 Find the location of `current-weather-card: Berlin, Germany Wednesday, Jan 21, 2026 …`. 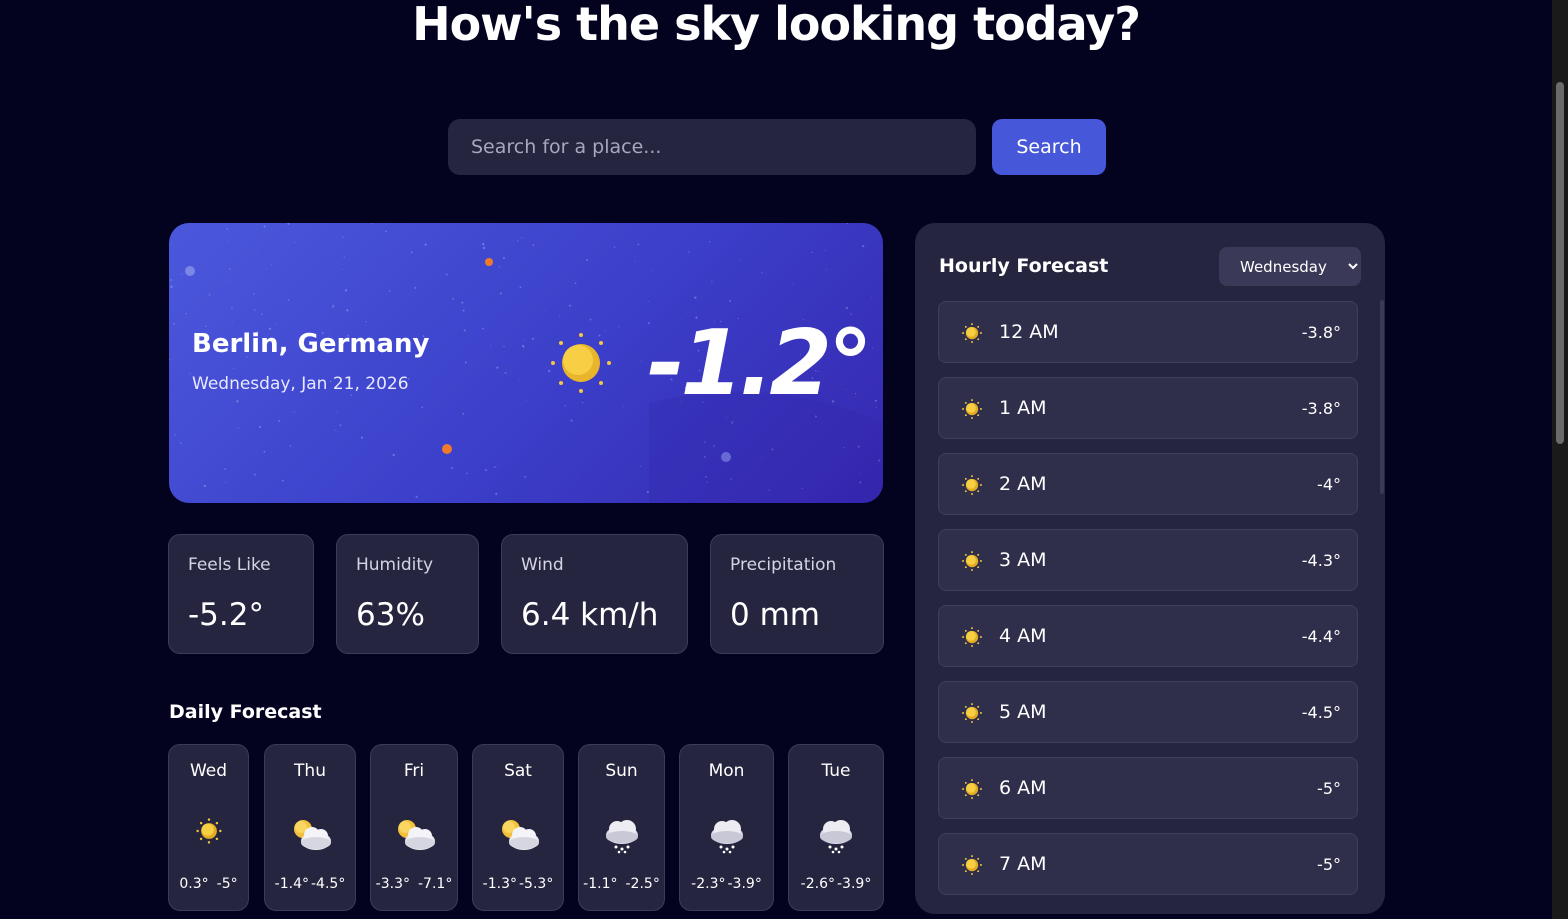

current-weather-card: Berlin, Germany Wednesday, Jan 21, 2026 … is located at coordinates (526, 363).